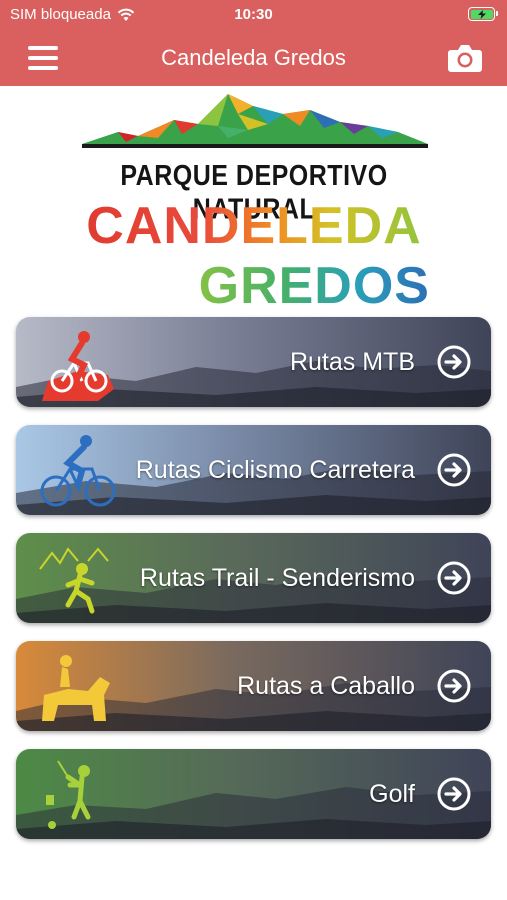 This screenshot has height=900, width=507. I want to click on menu-item-label: Golf, so click(392, 794).